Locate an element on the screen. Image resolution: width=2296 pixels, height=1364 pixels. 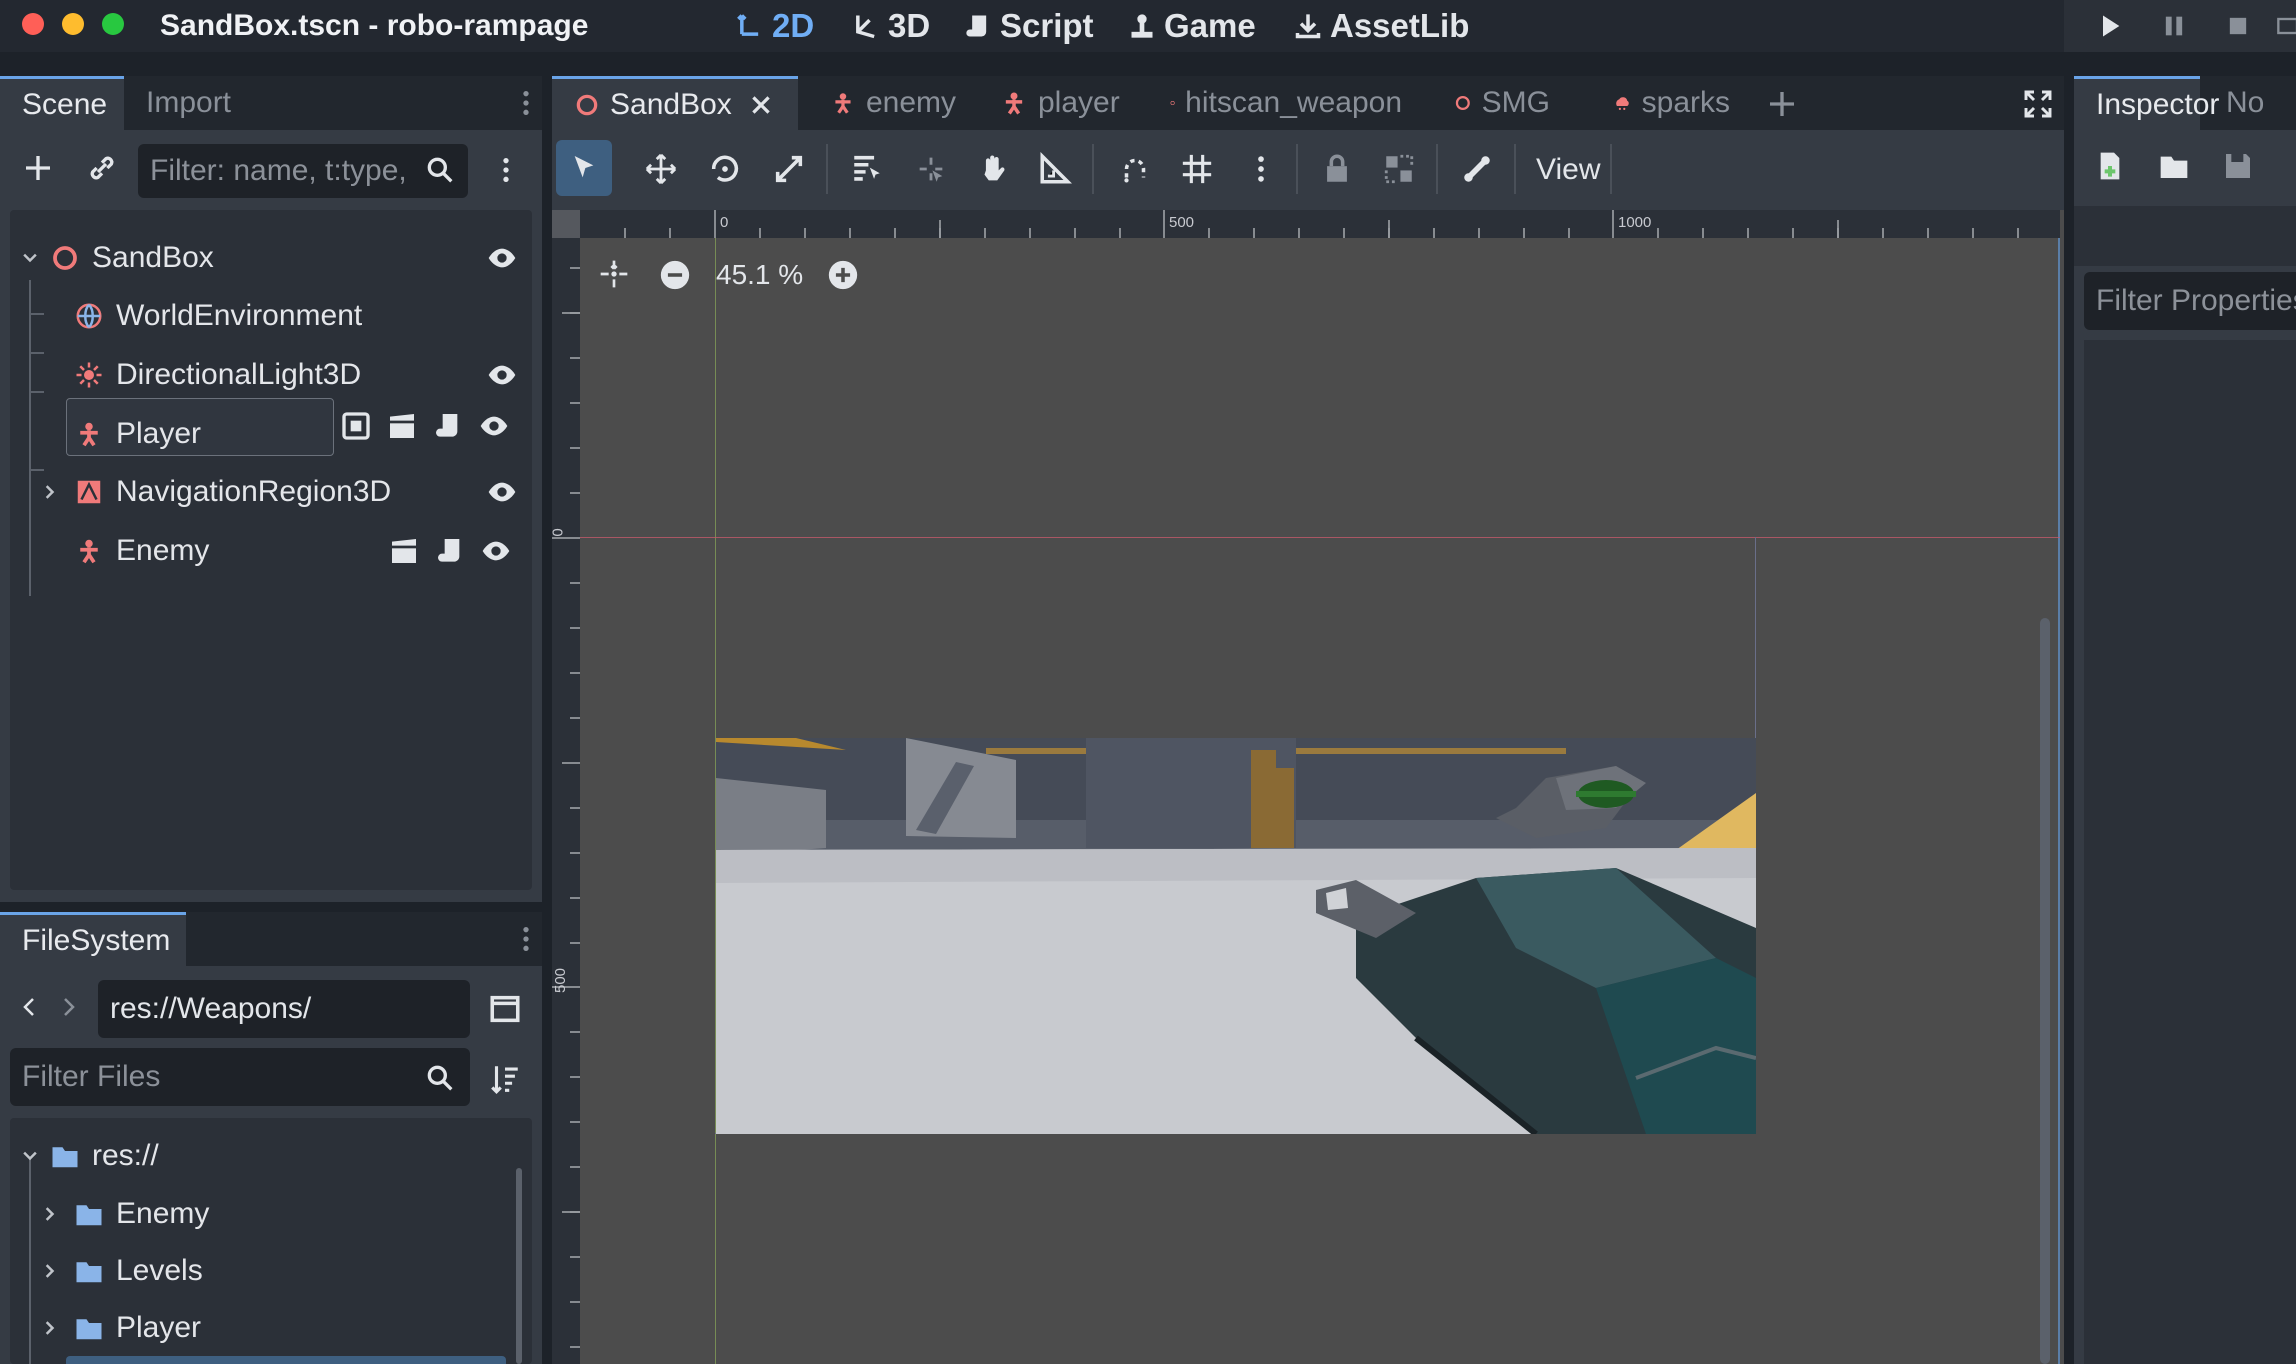
save-icon is located at coordinates (2238, 166).